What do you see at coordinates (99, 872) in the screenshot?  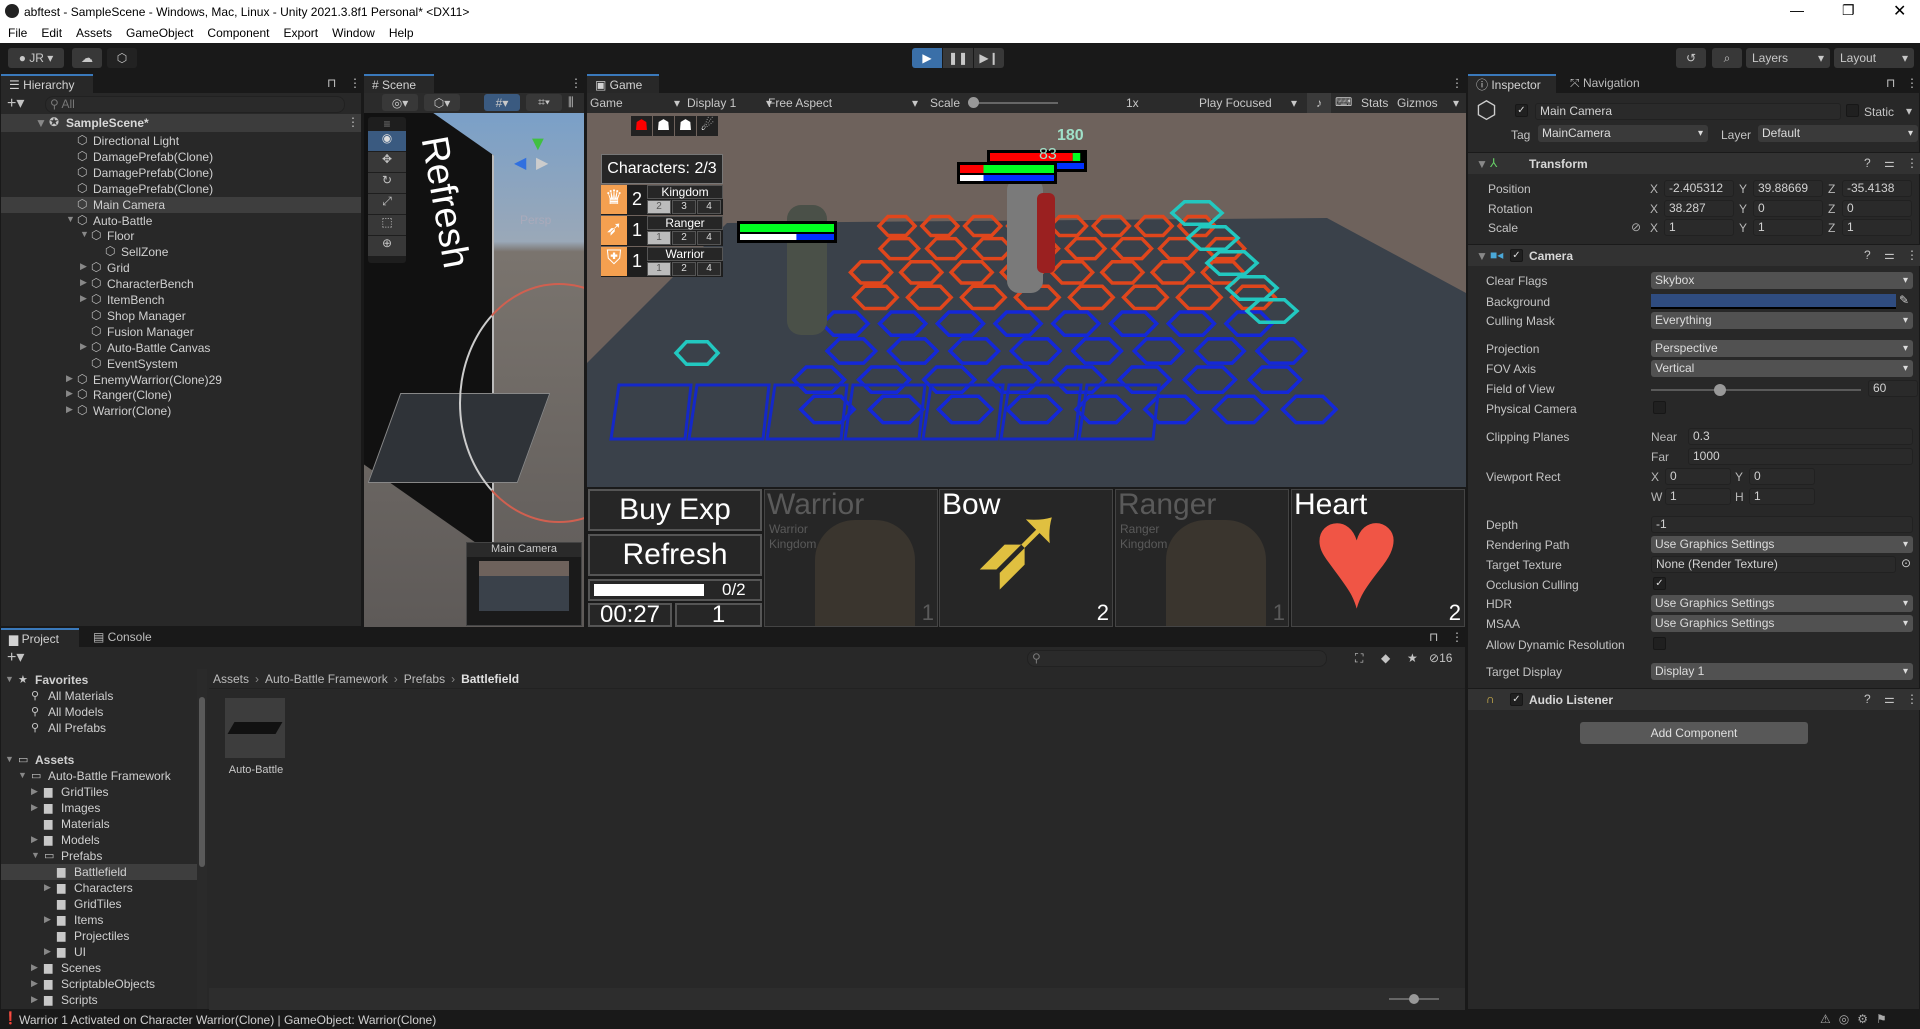 I see `project-tree-item: ▆ Battlefield` at bounding box center [99, 872].